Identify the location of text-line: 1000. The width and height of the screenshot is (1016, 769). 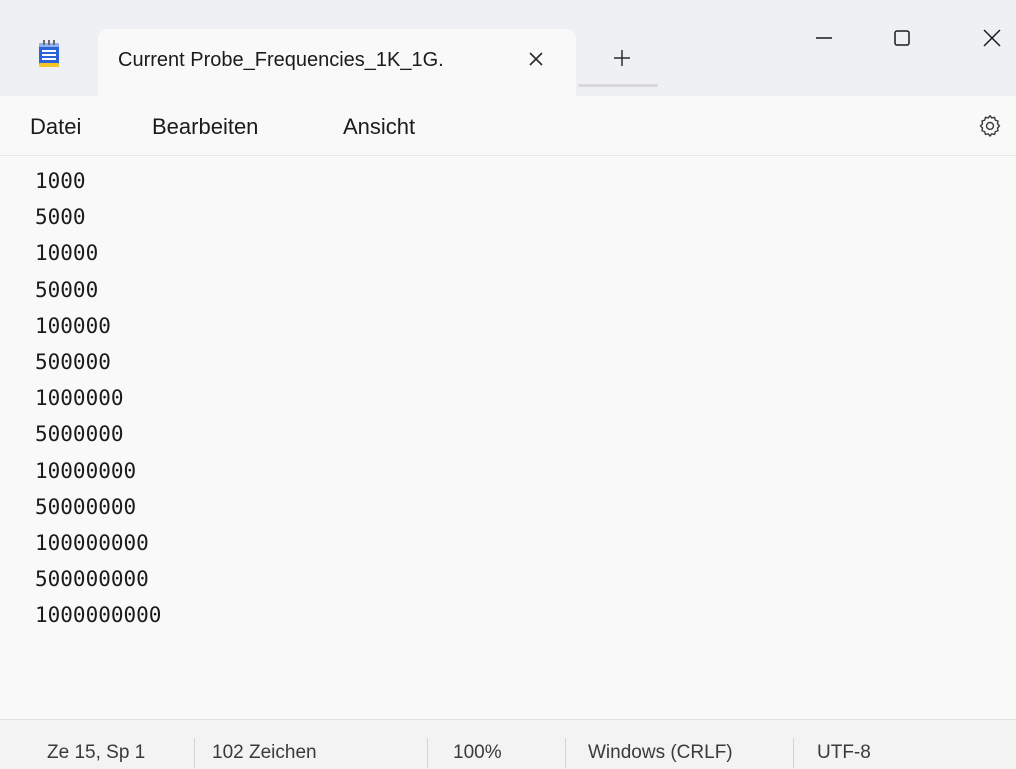
(60, 181).